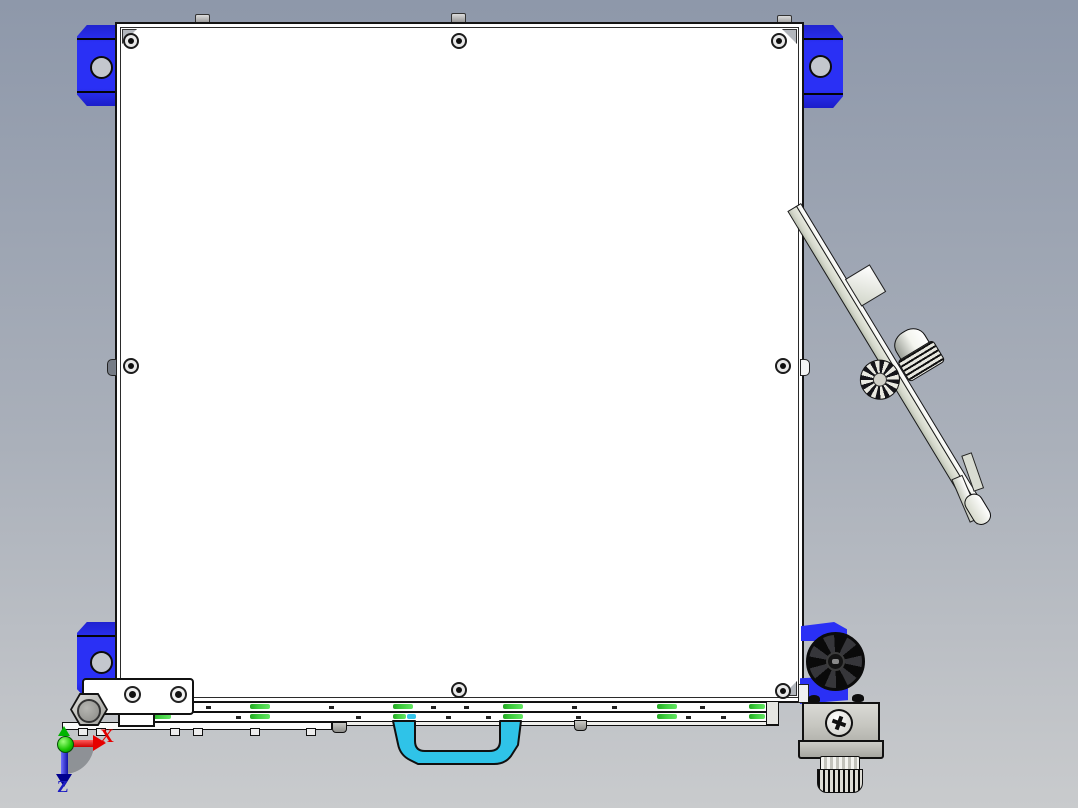 The width and height of the screenshot is (1078, 808). I want to click on extruder-handwheel, so click(835, 661).